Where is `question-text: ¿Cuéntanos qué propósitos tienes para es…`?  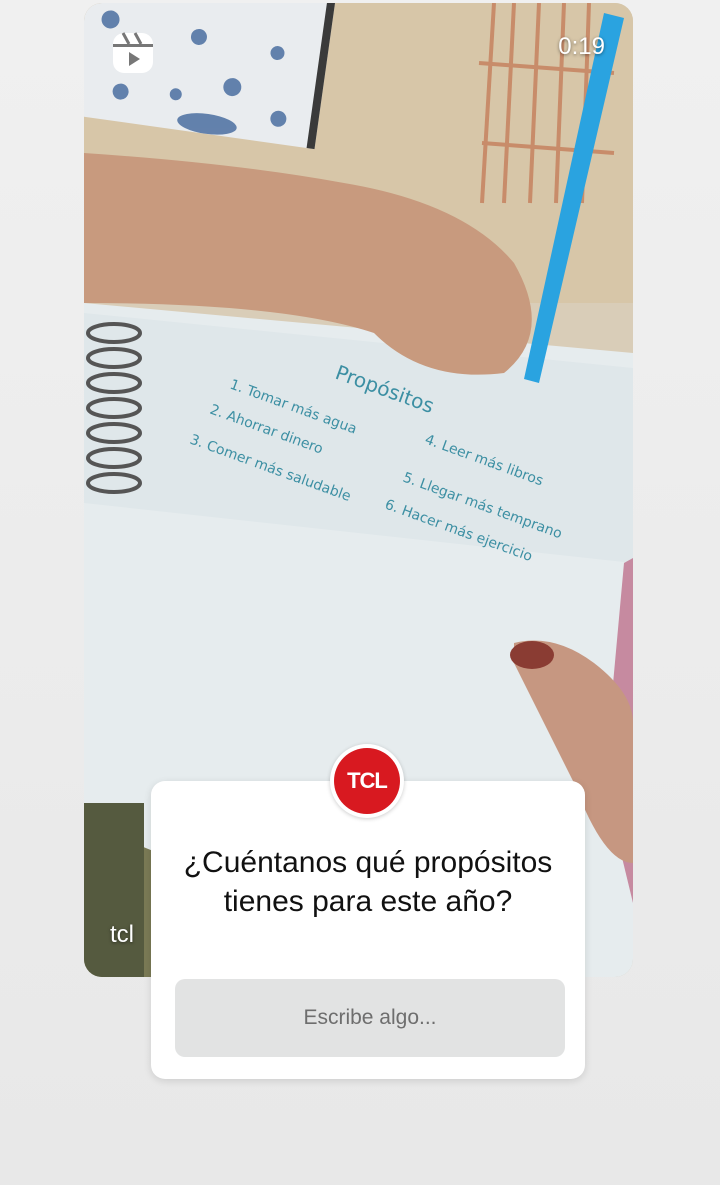
question-text: ¿Cuéntanos qué propósitos tienes para es… is located at coordinates (368, 882).